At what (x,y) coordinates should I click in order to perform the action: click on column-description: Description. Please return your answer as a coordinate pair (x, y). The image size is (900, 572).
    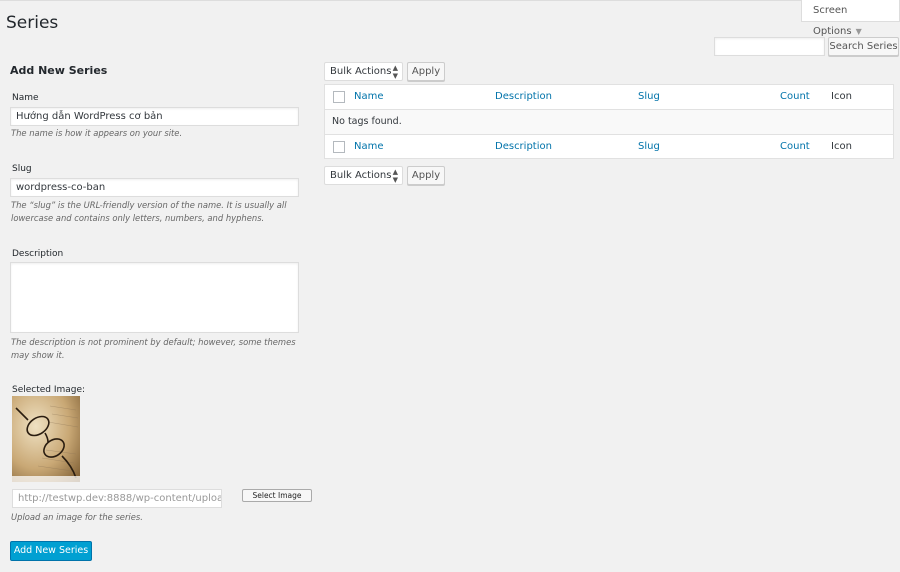
    Looking at the image, I should click on (523, 96).